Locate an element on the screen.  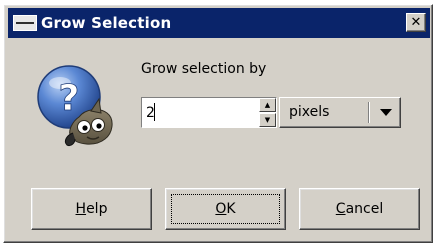
help-button: Help is located at coordinates (91, 209).